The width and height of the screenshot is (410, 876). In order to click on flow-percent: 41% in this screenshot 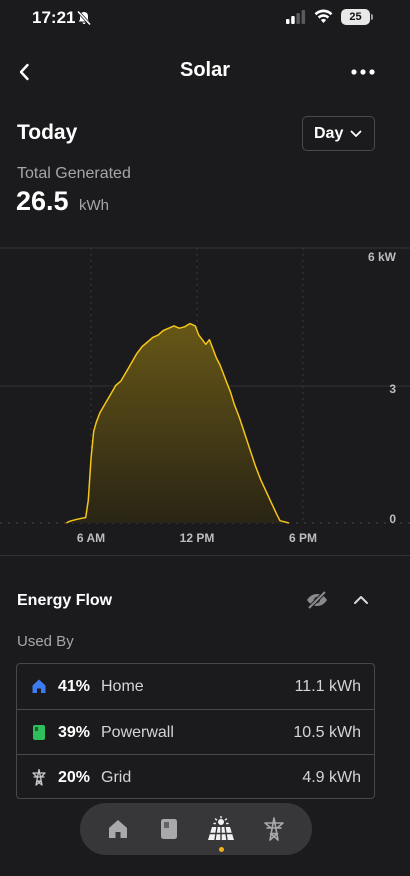, I will do `click(74, 686)`.